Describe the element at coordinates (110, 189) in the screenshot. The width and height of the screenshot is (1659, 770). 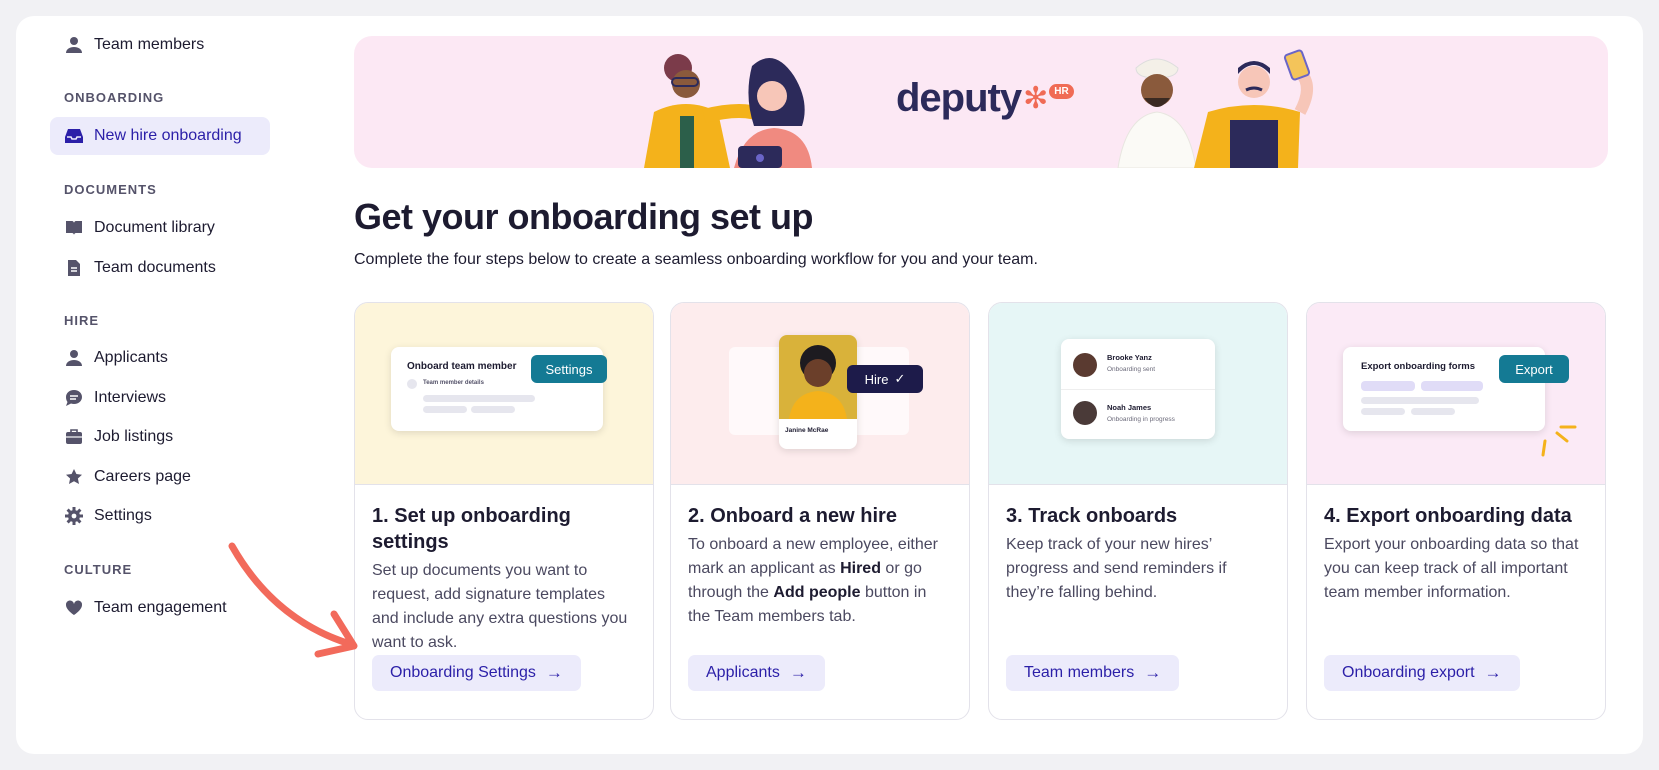
I see `section-title-documents: DOCUMENTS` at that location.